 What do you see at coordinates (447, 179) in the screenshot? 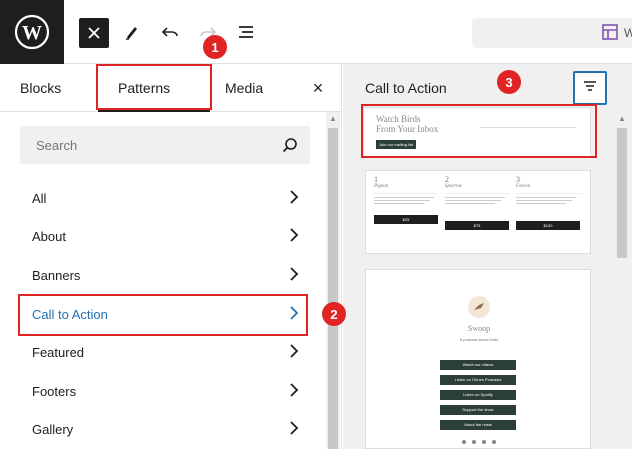
I see `column-number: 2` at bounding box center [447, 179].